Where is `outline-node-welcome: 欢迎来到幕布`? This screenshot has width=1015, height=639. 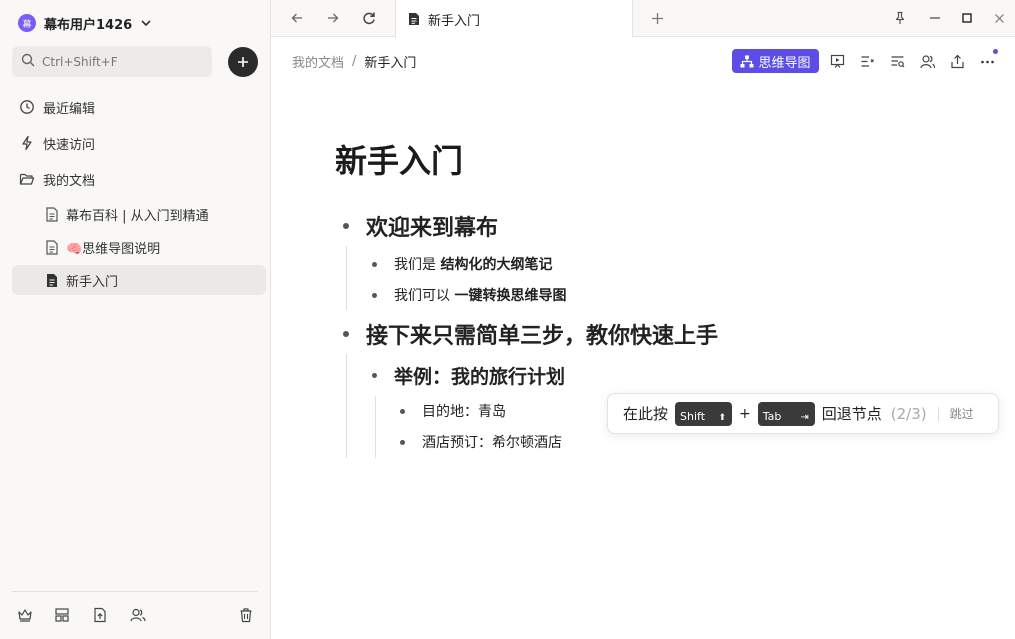 outline-node-welcome: 欢迎来到幕布 is located at coordinates (432, 226).